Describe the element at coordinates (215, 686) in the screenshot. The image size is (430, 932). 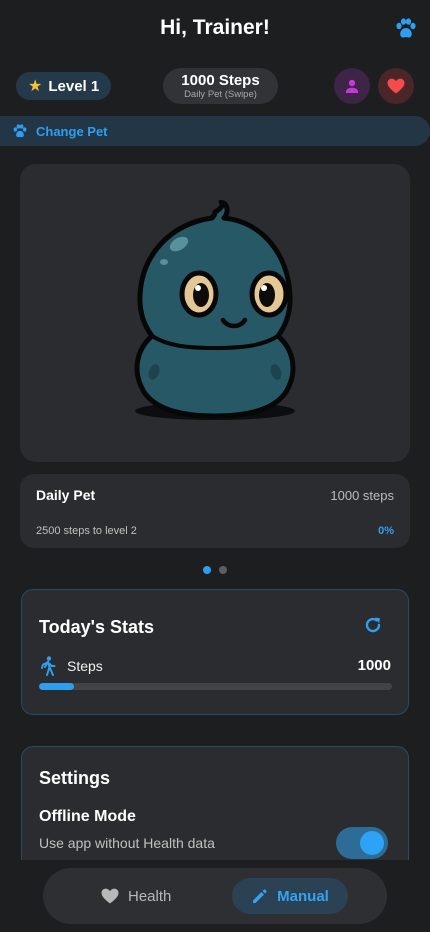
I see `steps-progress-bar` at that location.